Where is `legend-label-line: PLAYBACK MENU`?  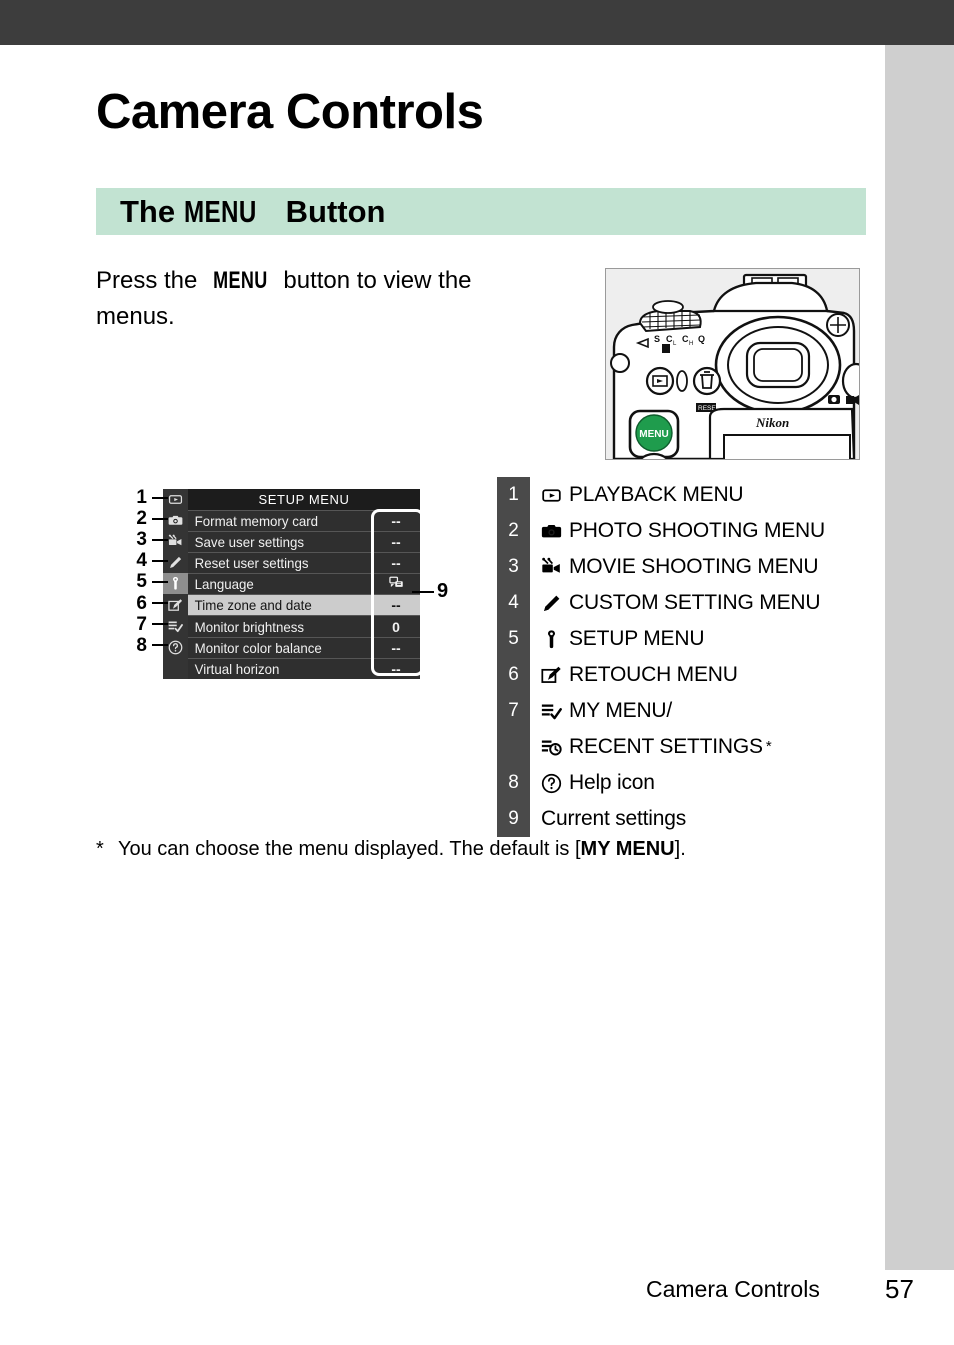
legend-label-line: PLAYBACK MENU is located at coordinates (637, 495).